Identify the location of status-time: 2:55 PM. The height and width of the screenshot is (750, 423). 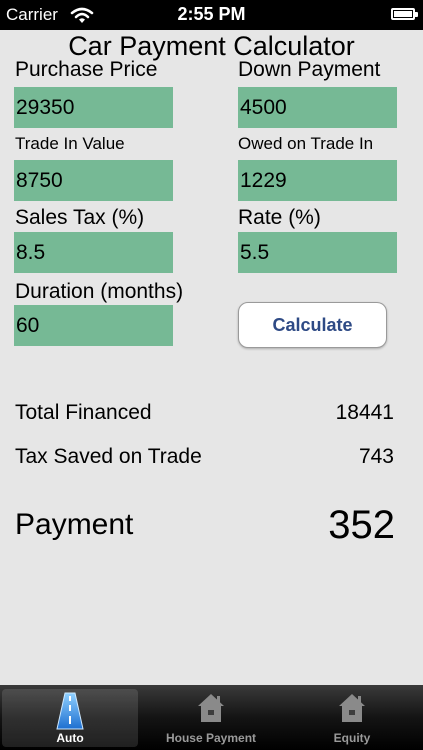
(211, 14).